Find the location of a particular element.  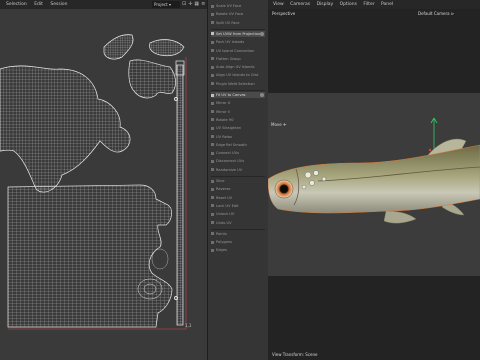

tool-label: Slice is located at coordinates (220, 181).